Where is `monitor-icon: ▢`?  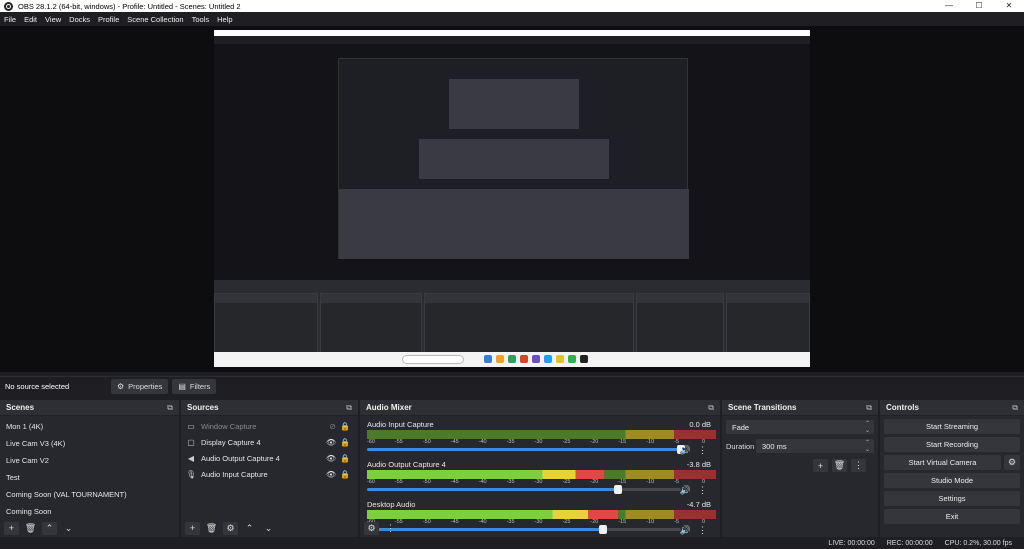
monitor-icon: ▢ is located at coordinates (191, 442).